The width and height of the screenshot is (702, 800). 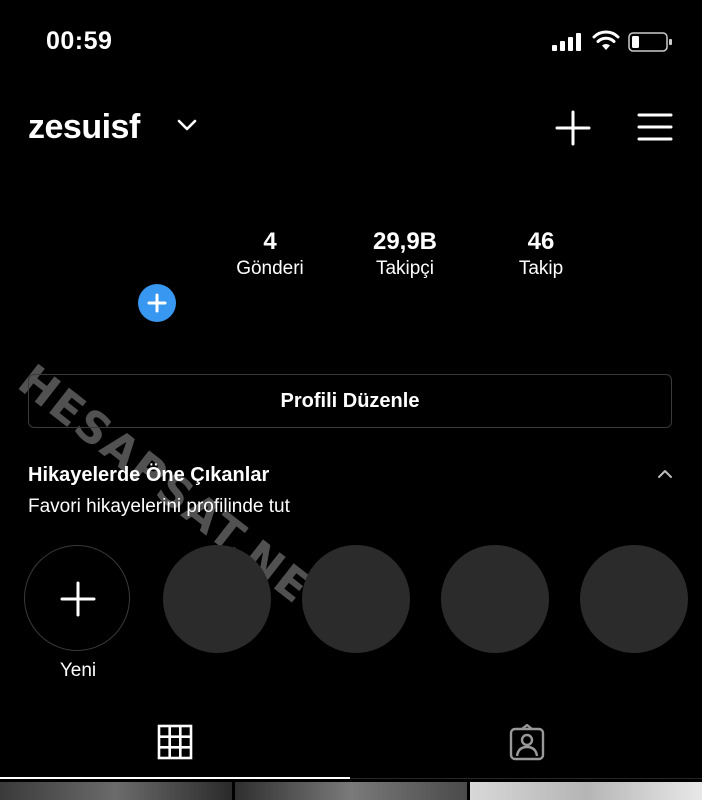 I want to click on stat-following-label: Takip, so click(x=541, y=268).